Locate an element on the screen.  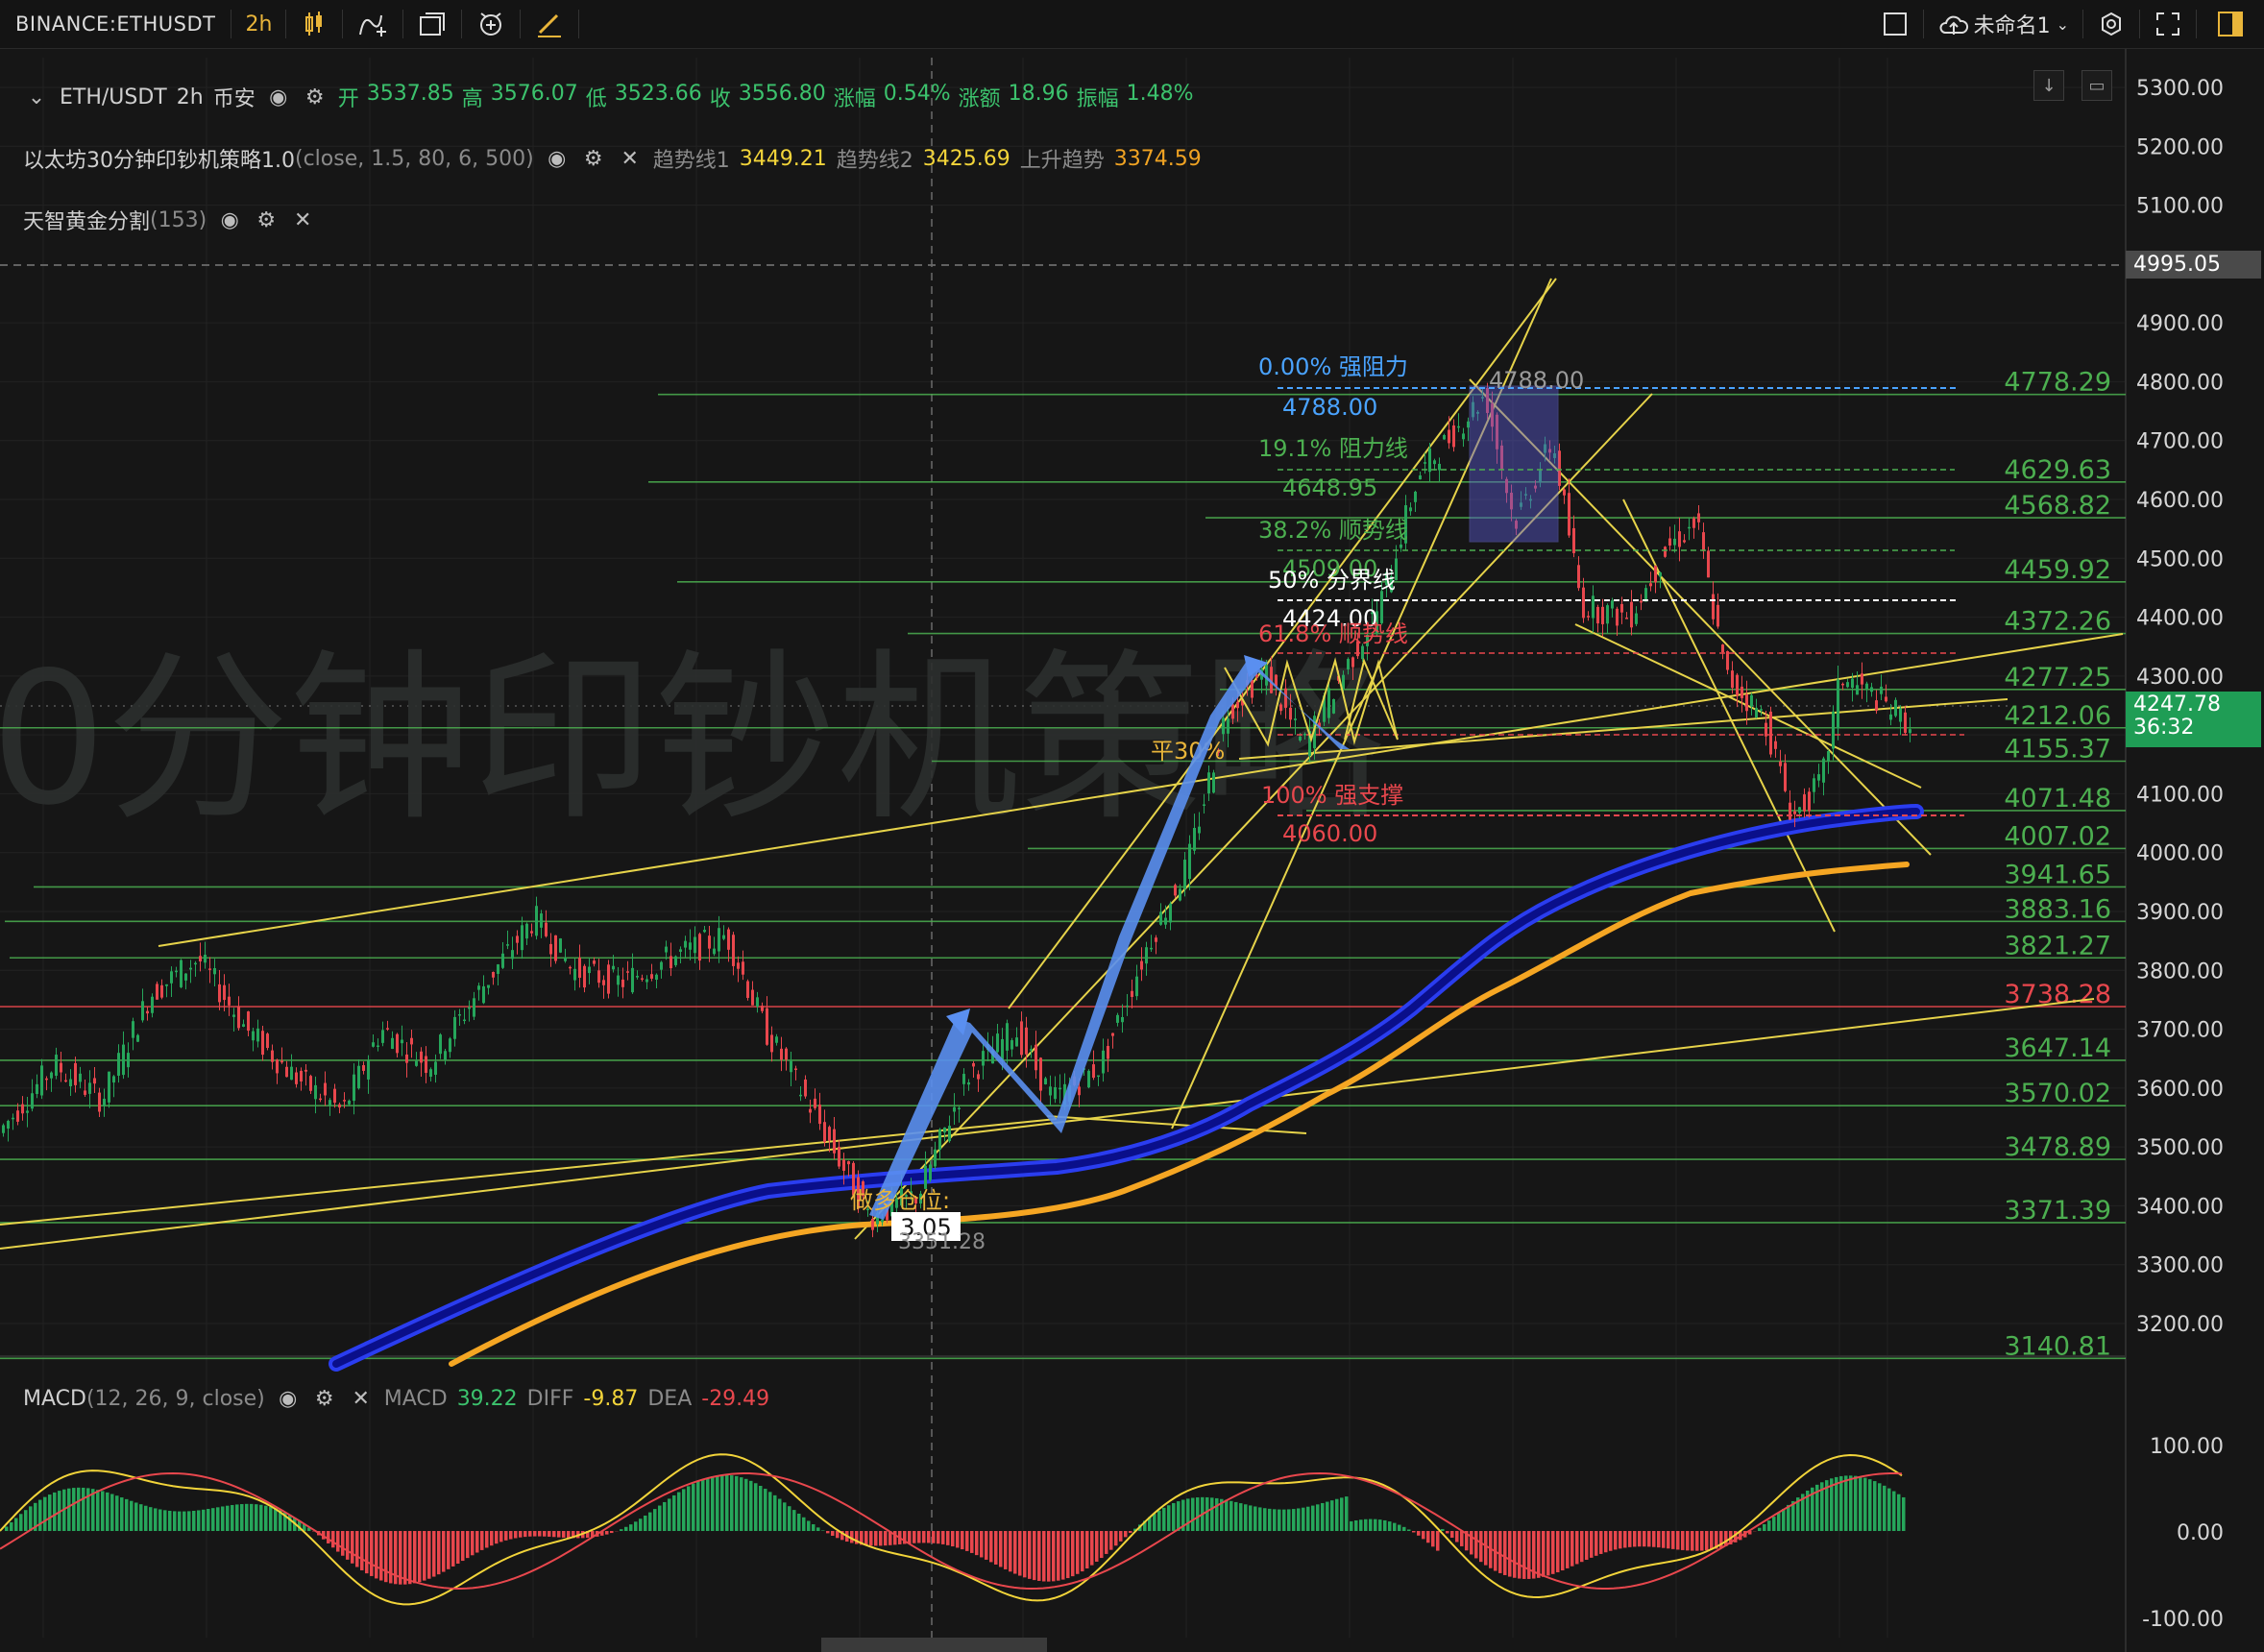
drawing-icon is located at coordinates (550, 24).